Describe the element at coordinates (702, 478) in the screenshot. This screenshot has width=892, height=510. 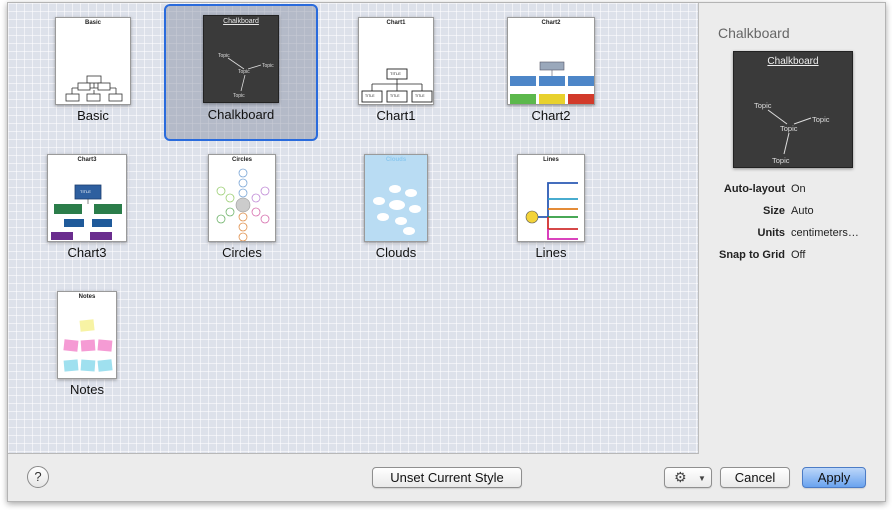
I see `chevron-down-icon: ▼` at that location.